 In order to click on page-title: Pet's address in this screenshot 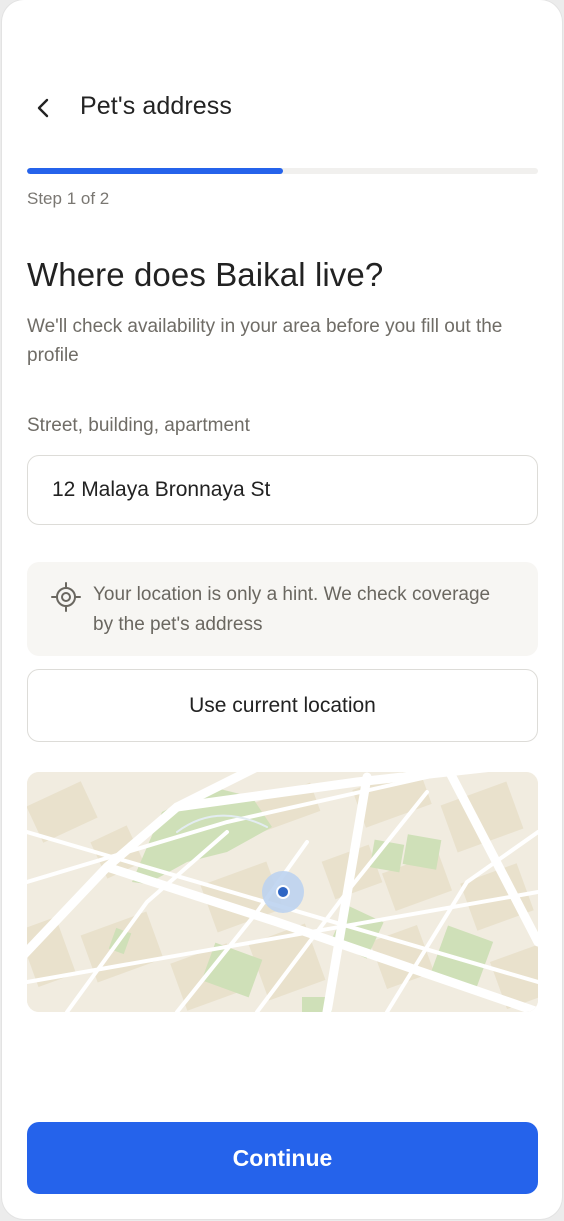, I will do `click(156, 106)`.